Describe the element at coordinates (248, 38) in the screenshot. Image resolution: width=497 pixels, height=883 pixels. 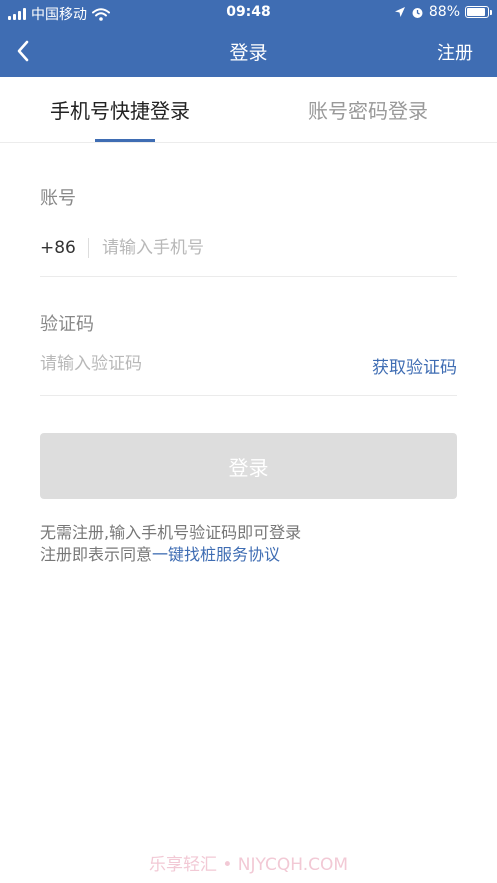
I see `top-header: 中国移动 09:48 88% 登录 注册` at that location.